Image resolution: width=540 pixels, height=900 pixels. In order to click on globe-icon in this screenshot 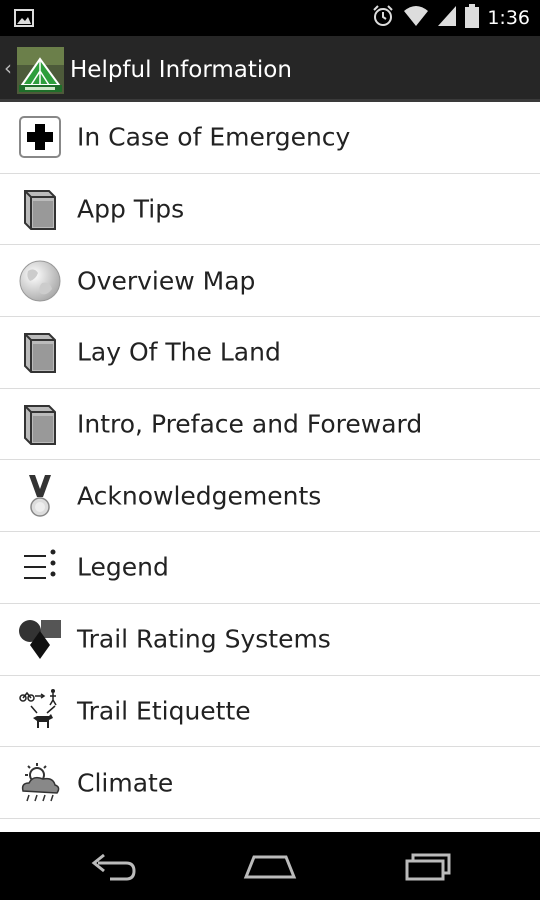, I will do `click(40, 281)`.